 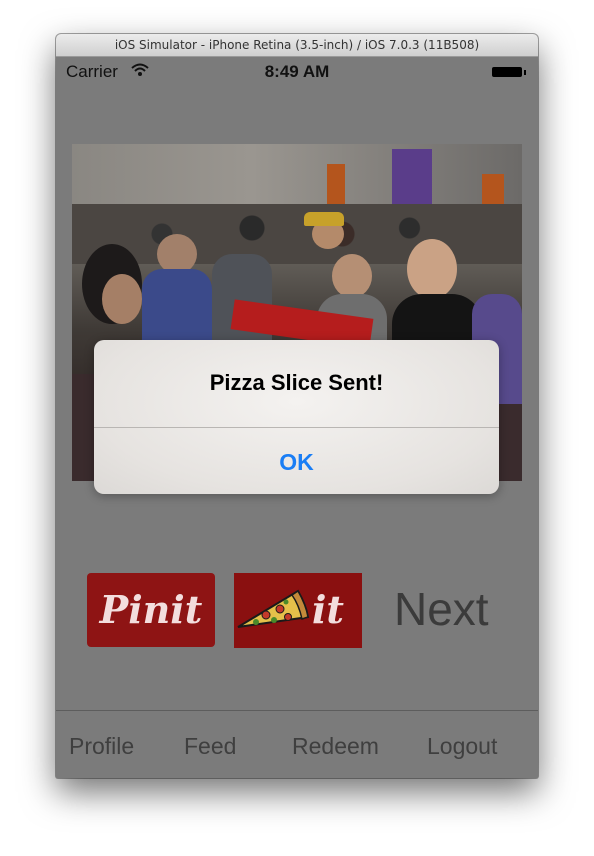 I want to click on tab-profile: Profile, so click(x=101, y=746).